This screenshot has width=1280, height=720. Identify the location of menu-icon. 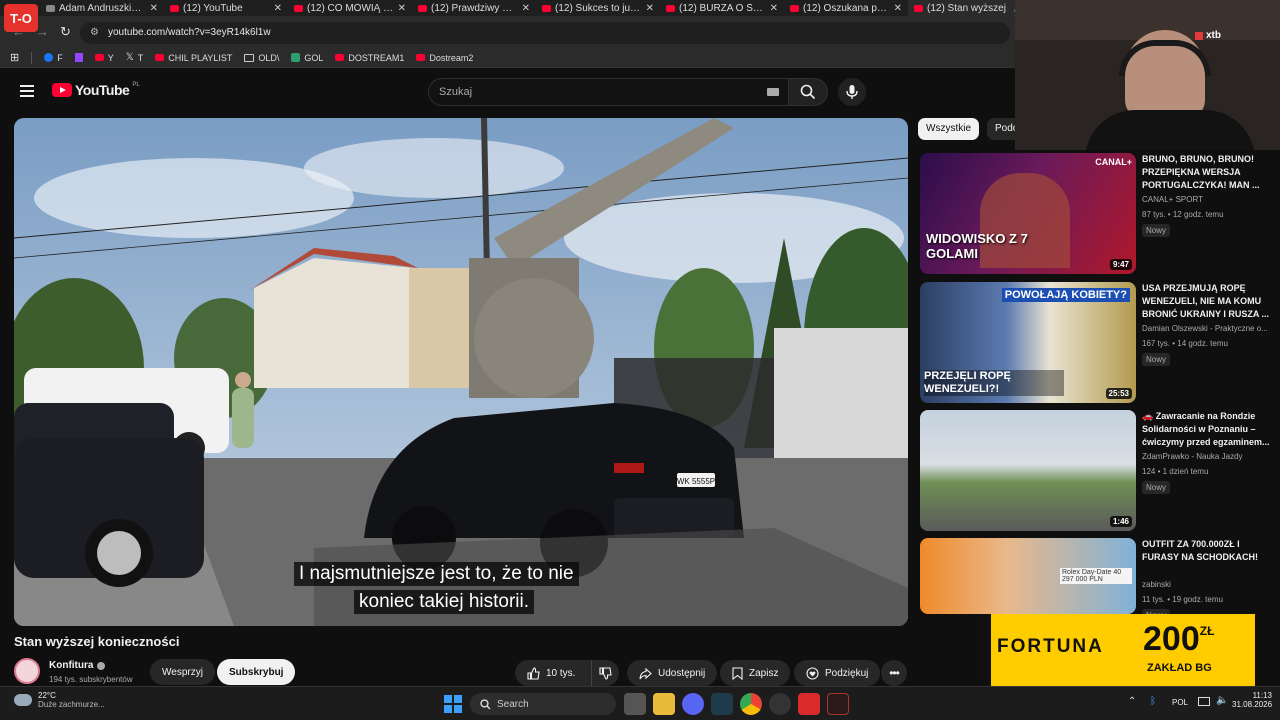
(27, 91).